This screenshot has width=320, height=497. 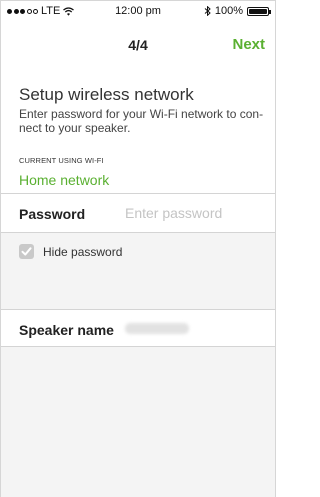 I want to click on battery-group: 100%, so click(x=237, y=11).